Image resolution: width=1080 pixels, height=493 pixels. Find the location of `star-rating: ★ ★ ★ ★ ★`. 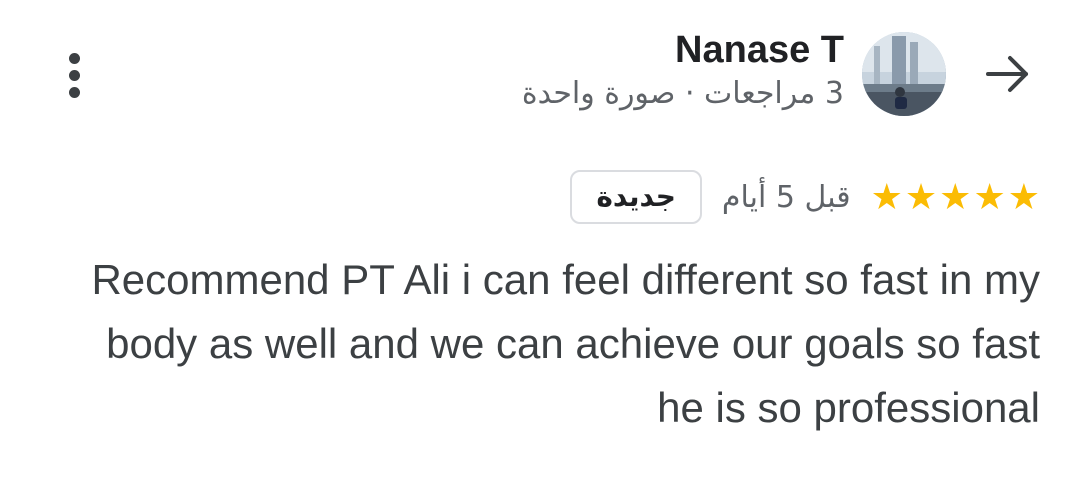

star-rating: ★ ★ ★ ★ ★ is located at coordinates (955, 197).